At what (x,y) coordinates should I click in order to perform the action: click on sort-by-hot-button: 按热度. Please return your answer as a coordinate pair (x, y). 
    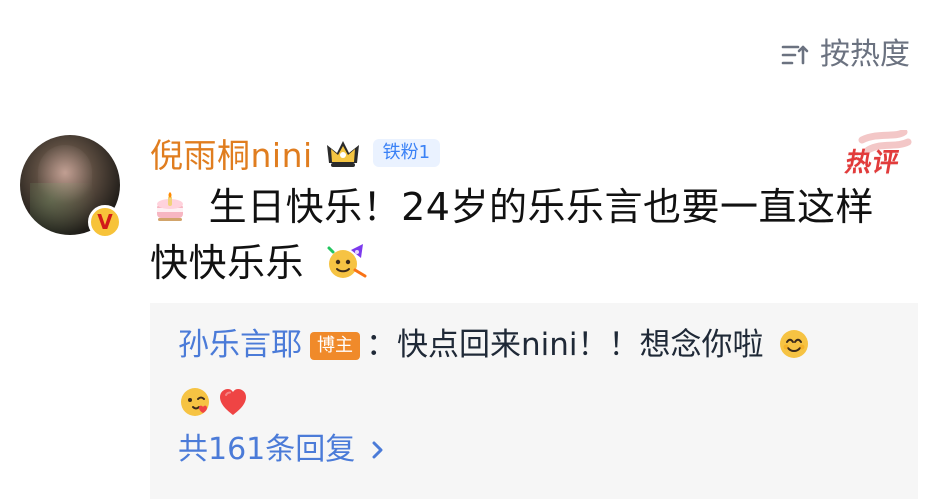
    Looking at the image, I should click on (845, 55).